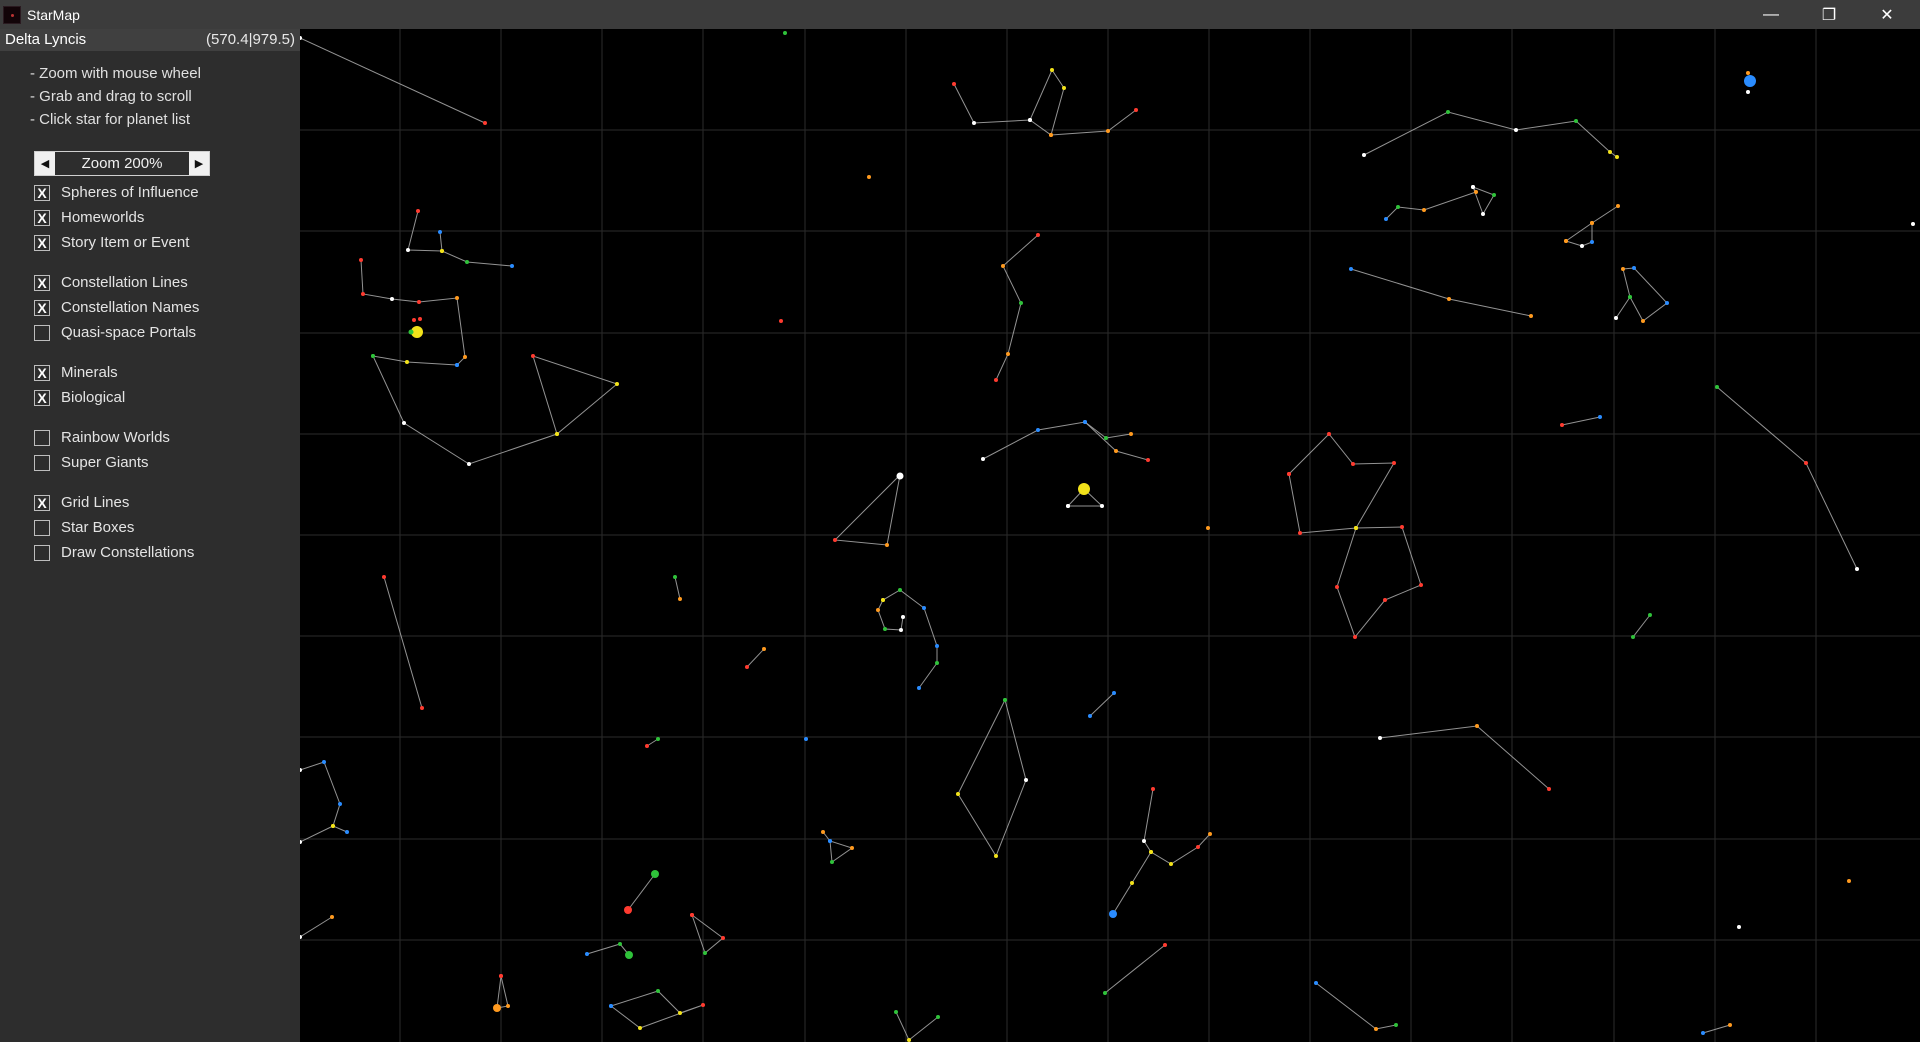  I want to click on maximize-button: ❐, so click(1829, 14).